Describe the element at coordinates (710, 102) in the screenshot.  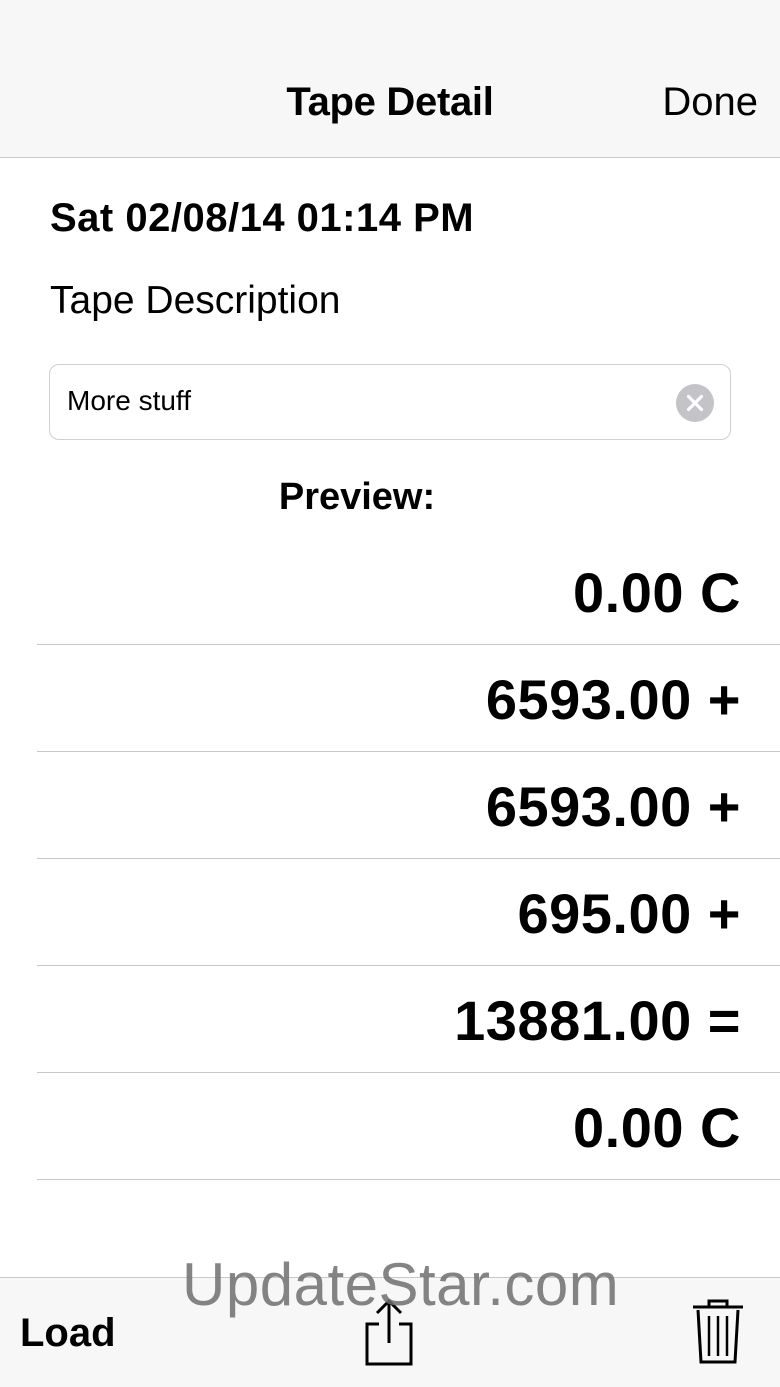
I see `done-button: Done` at that location.